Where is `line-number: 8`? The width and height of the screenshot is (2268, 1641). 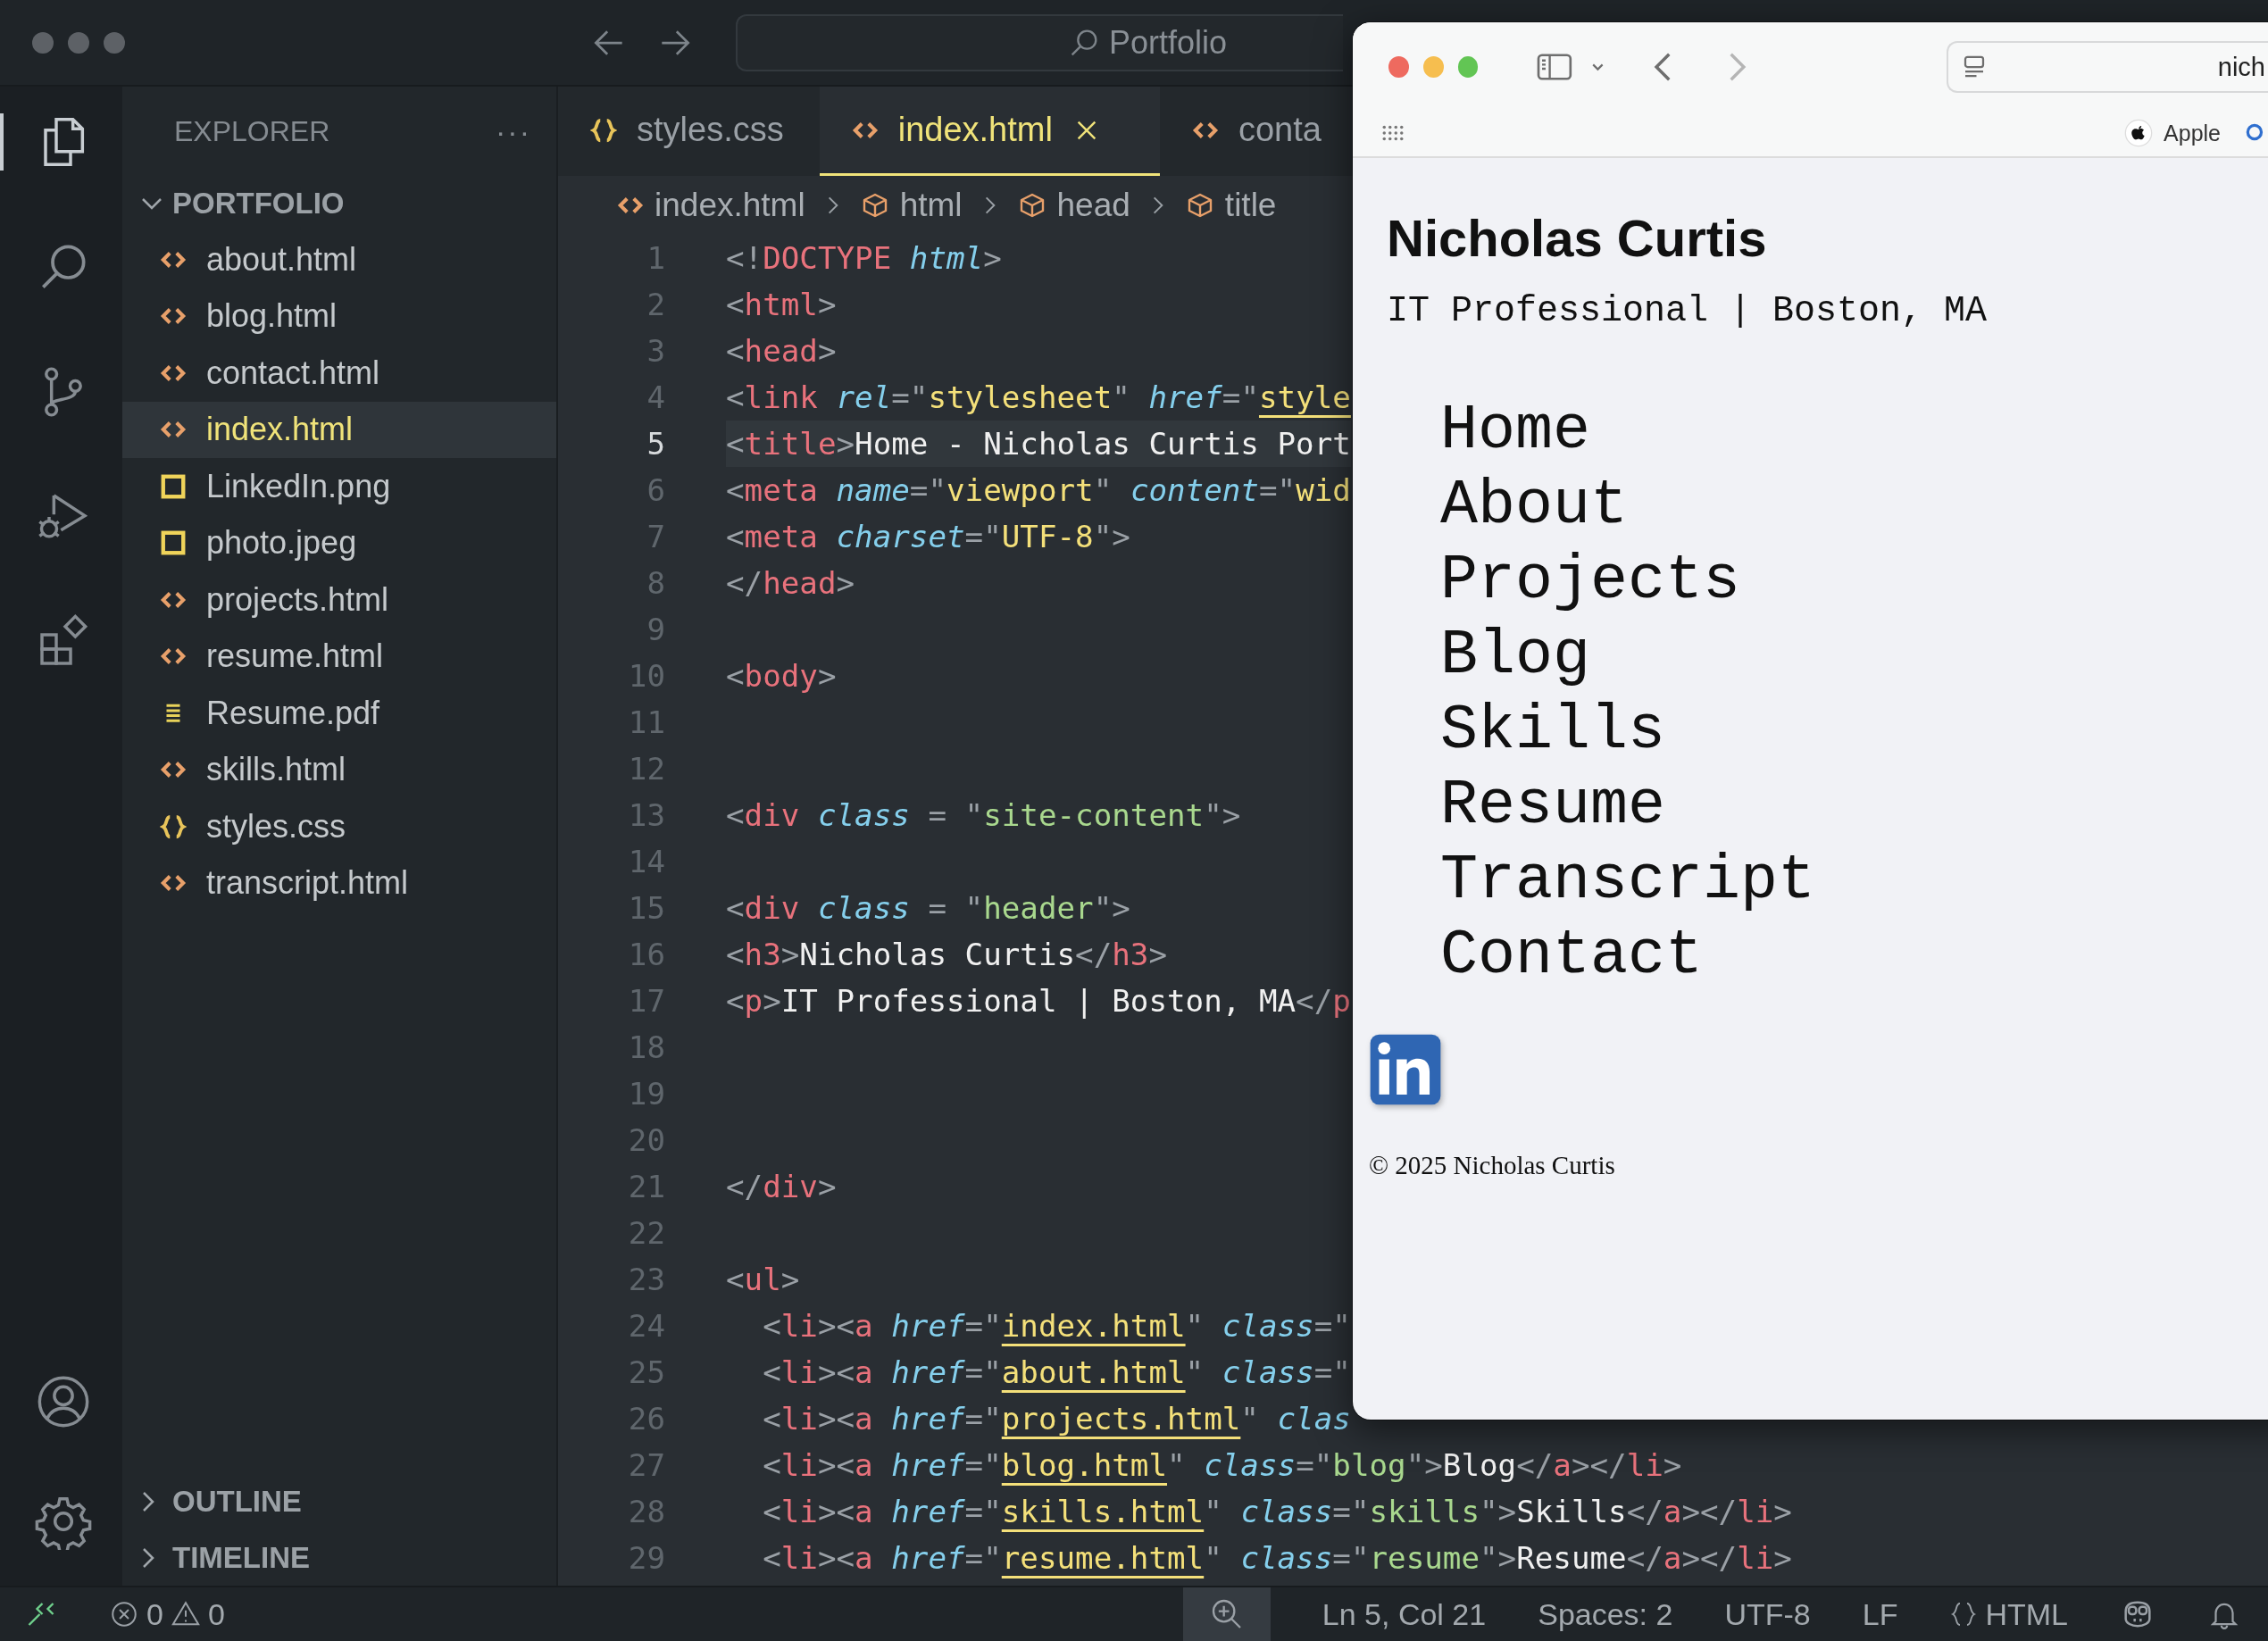 line-number: 8 is located at coordinates (655, 583).